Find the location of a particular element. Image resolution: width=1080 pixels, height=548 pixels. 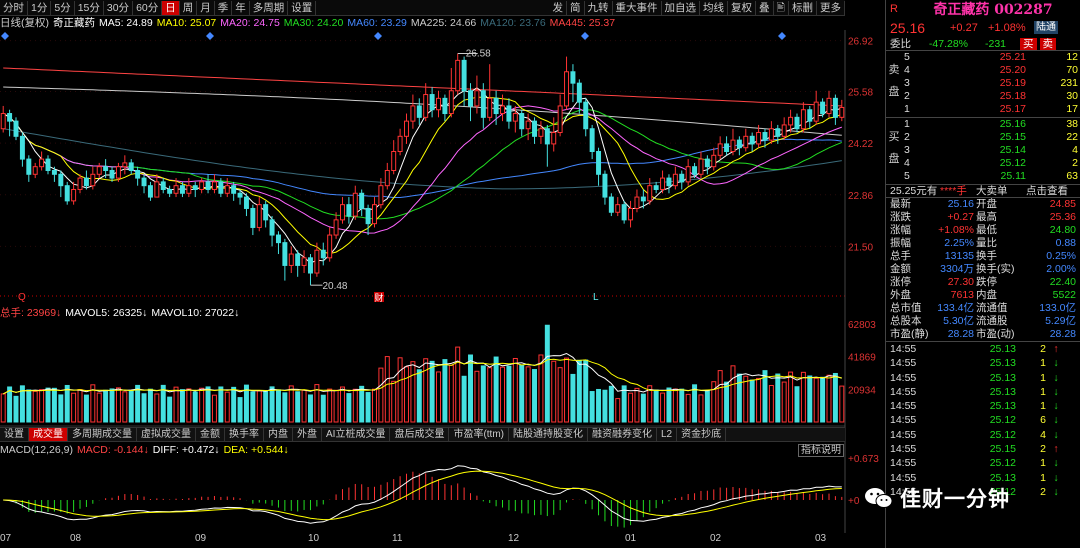

period-button: 年 is located at coordinates (241, 7).